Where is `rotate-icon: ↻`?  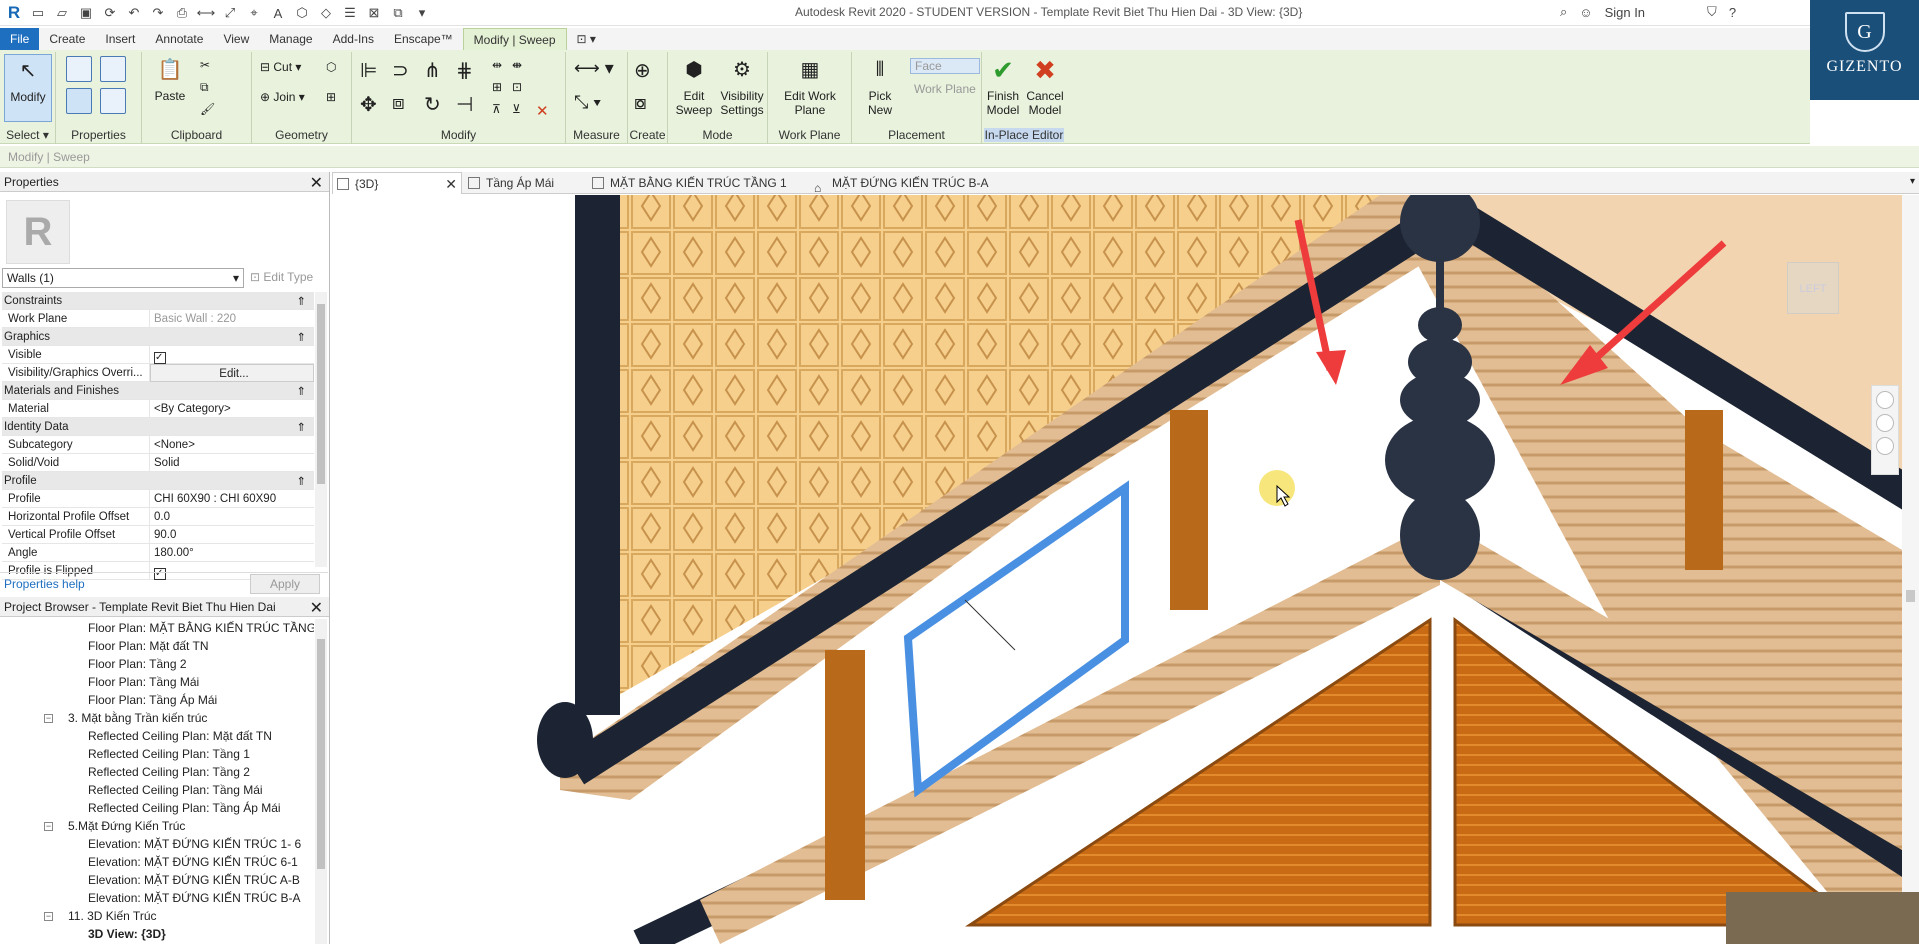
rotate-icon: ↻ is located at coordinates (432, 104).